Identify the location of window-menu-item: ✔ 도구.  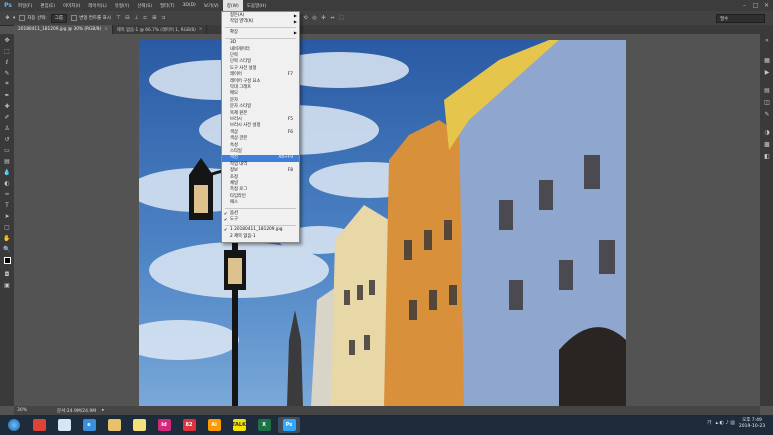
(260, 220).